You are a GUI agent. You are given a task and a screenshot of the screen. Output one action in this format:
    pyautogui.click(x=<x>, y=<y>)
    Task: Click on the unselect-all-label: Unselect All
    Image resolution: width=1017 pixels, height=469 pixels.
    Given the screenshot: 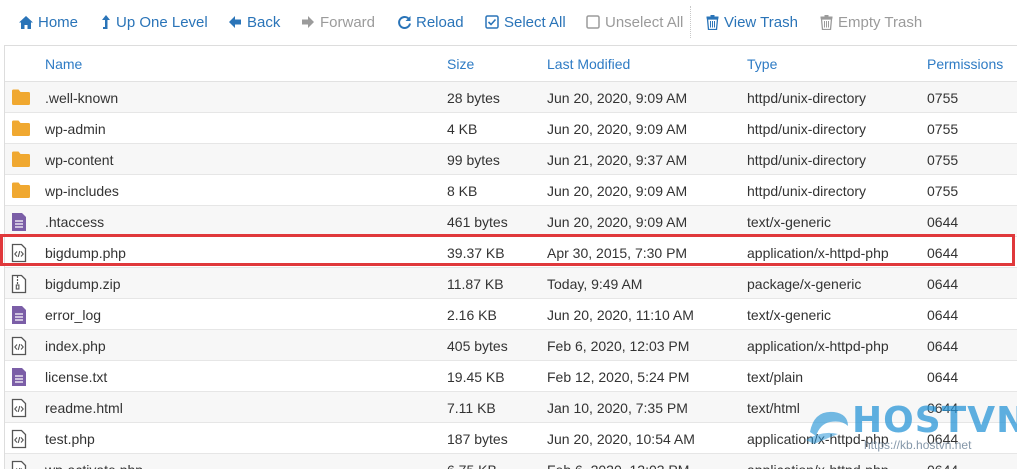 What is the action you would take?
    pyautogui.click(x=644, y=22)
    